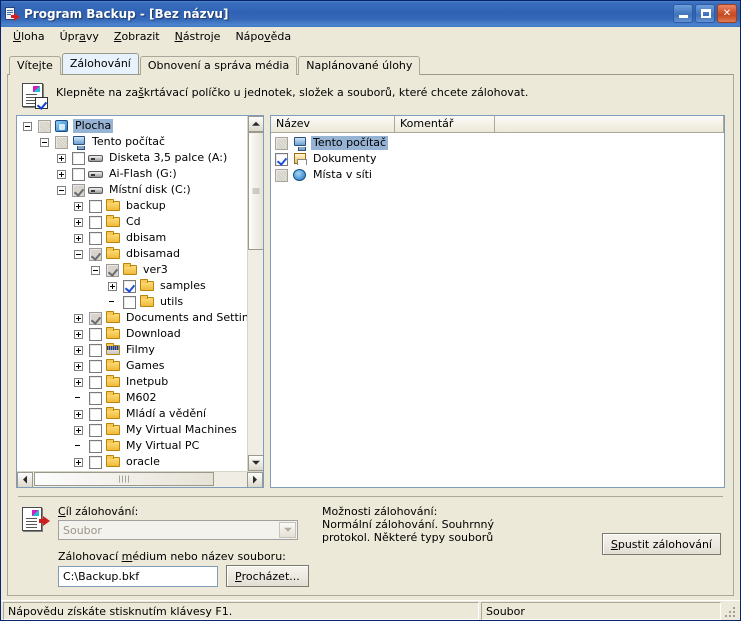 The width and height of the screenshot is (741, 621). Describe the element at coordinates (263, 36) in the screenshot. I see `menu-napoveda: Nápověda` at that location.